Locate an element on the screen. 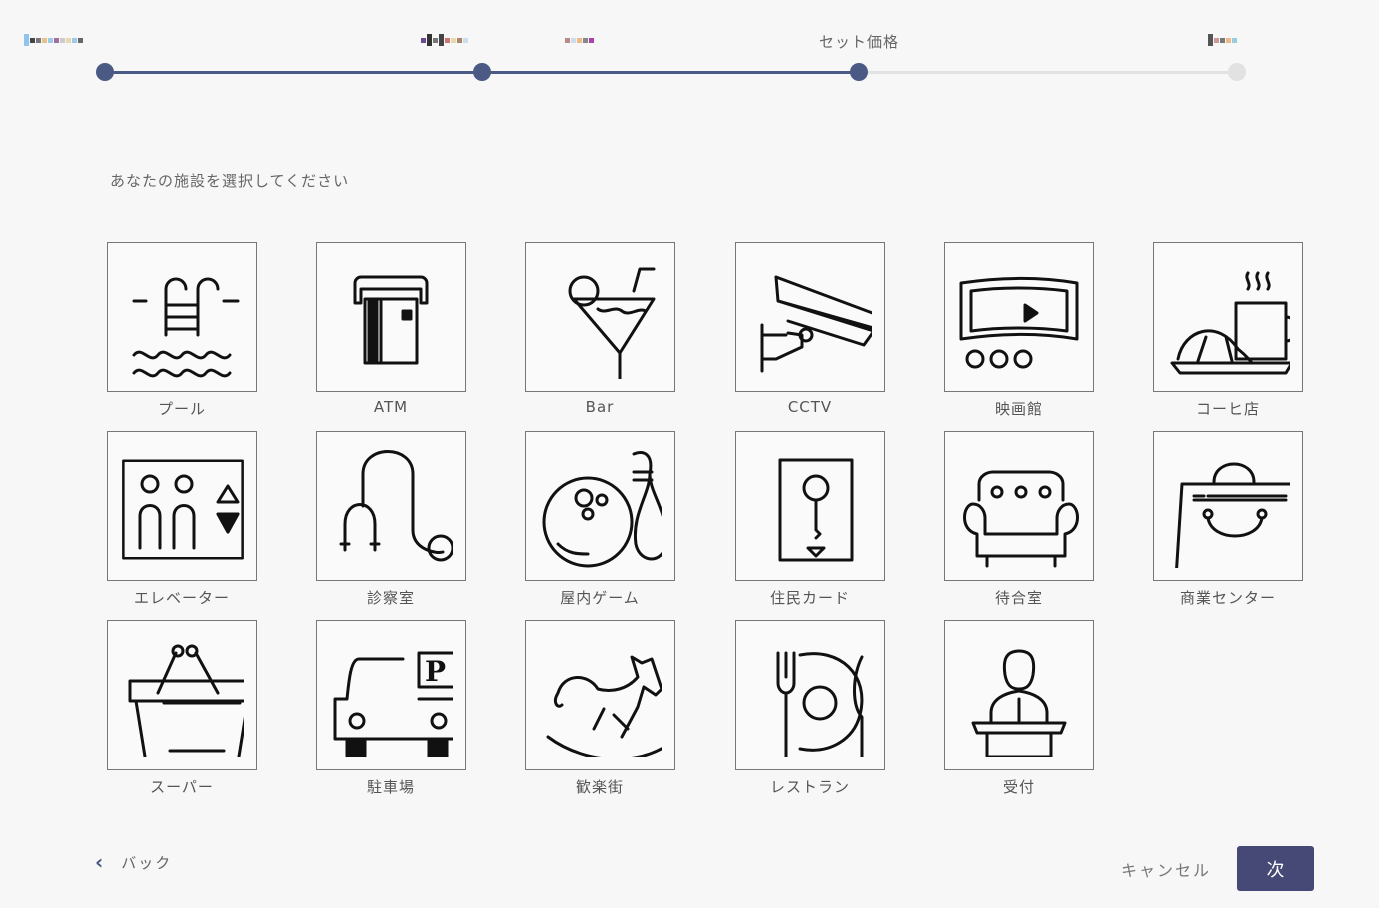 This screenshot has width=1379, height=908. facility-label: コーヒ店 is located at coordinates (1227, 409).